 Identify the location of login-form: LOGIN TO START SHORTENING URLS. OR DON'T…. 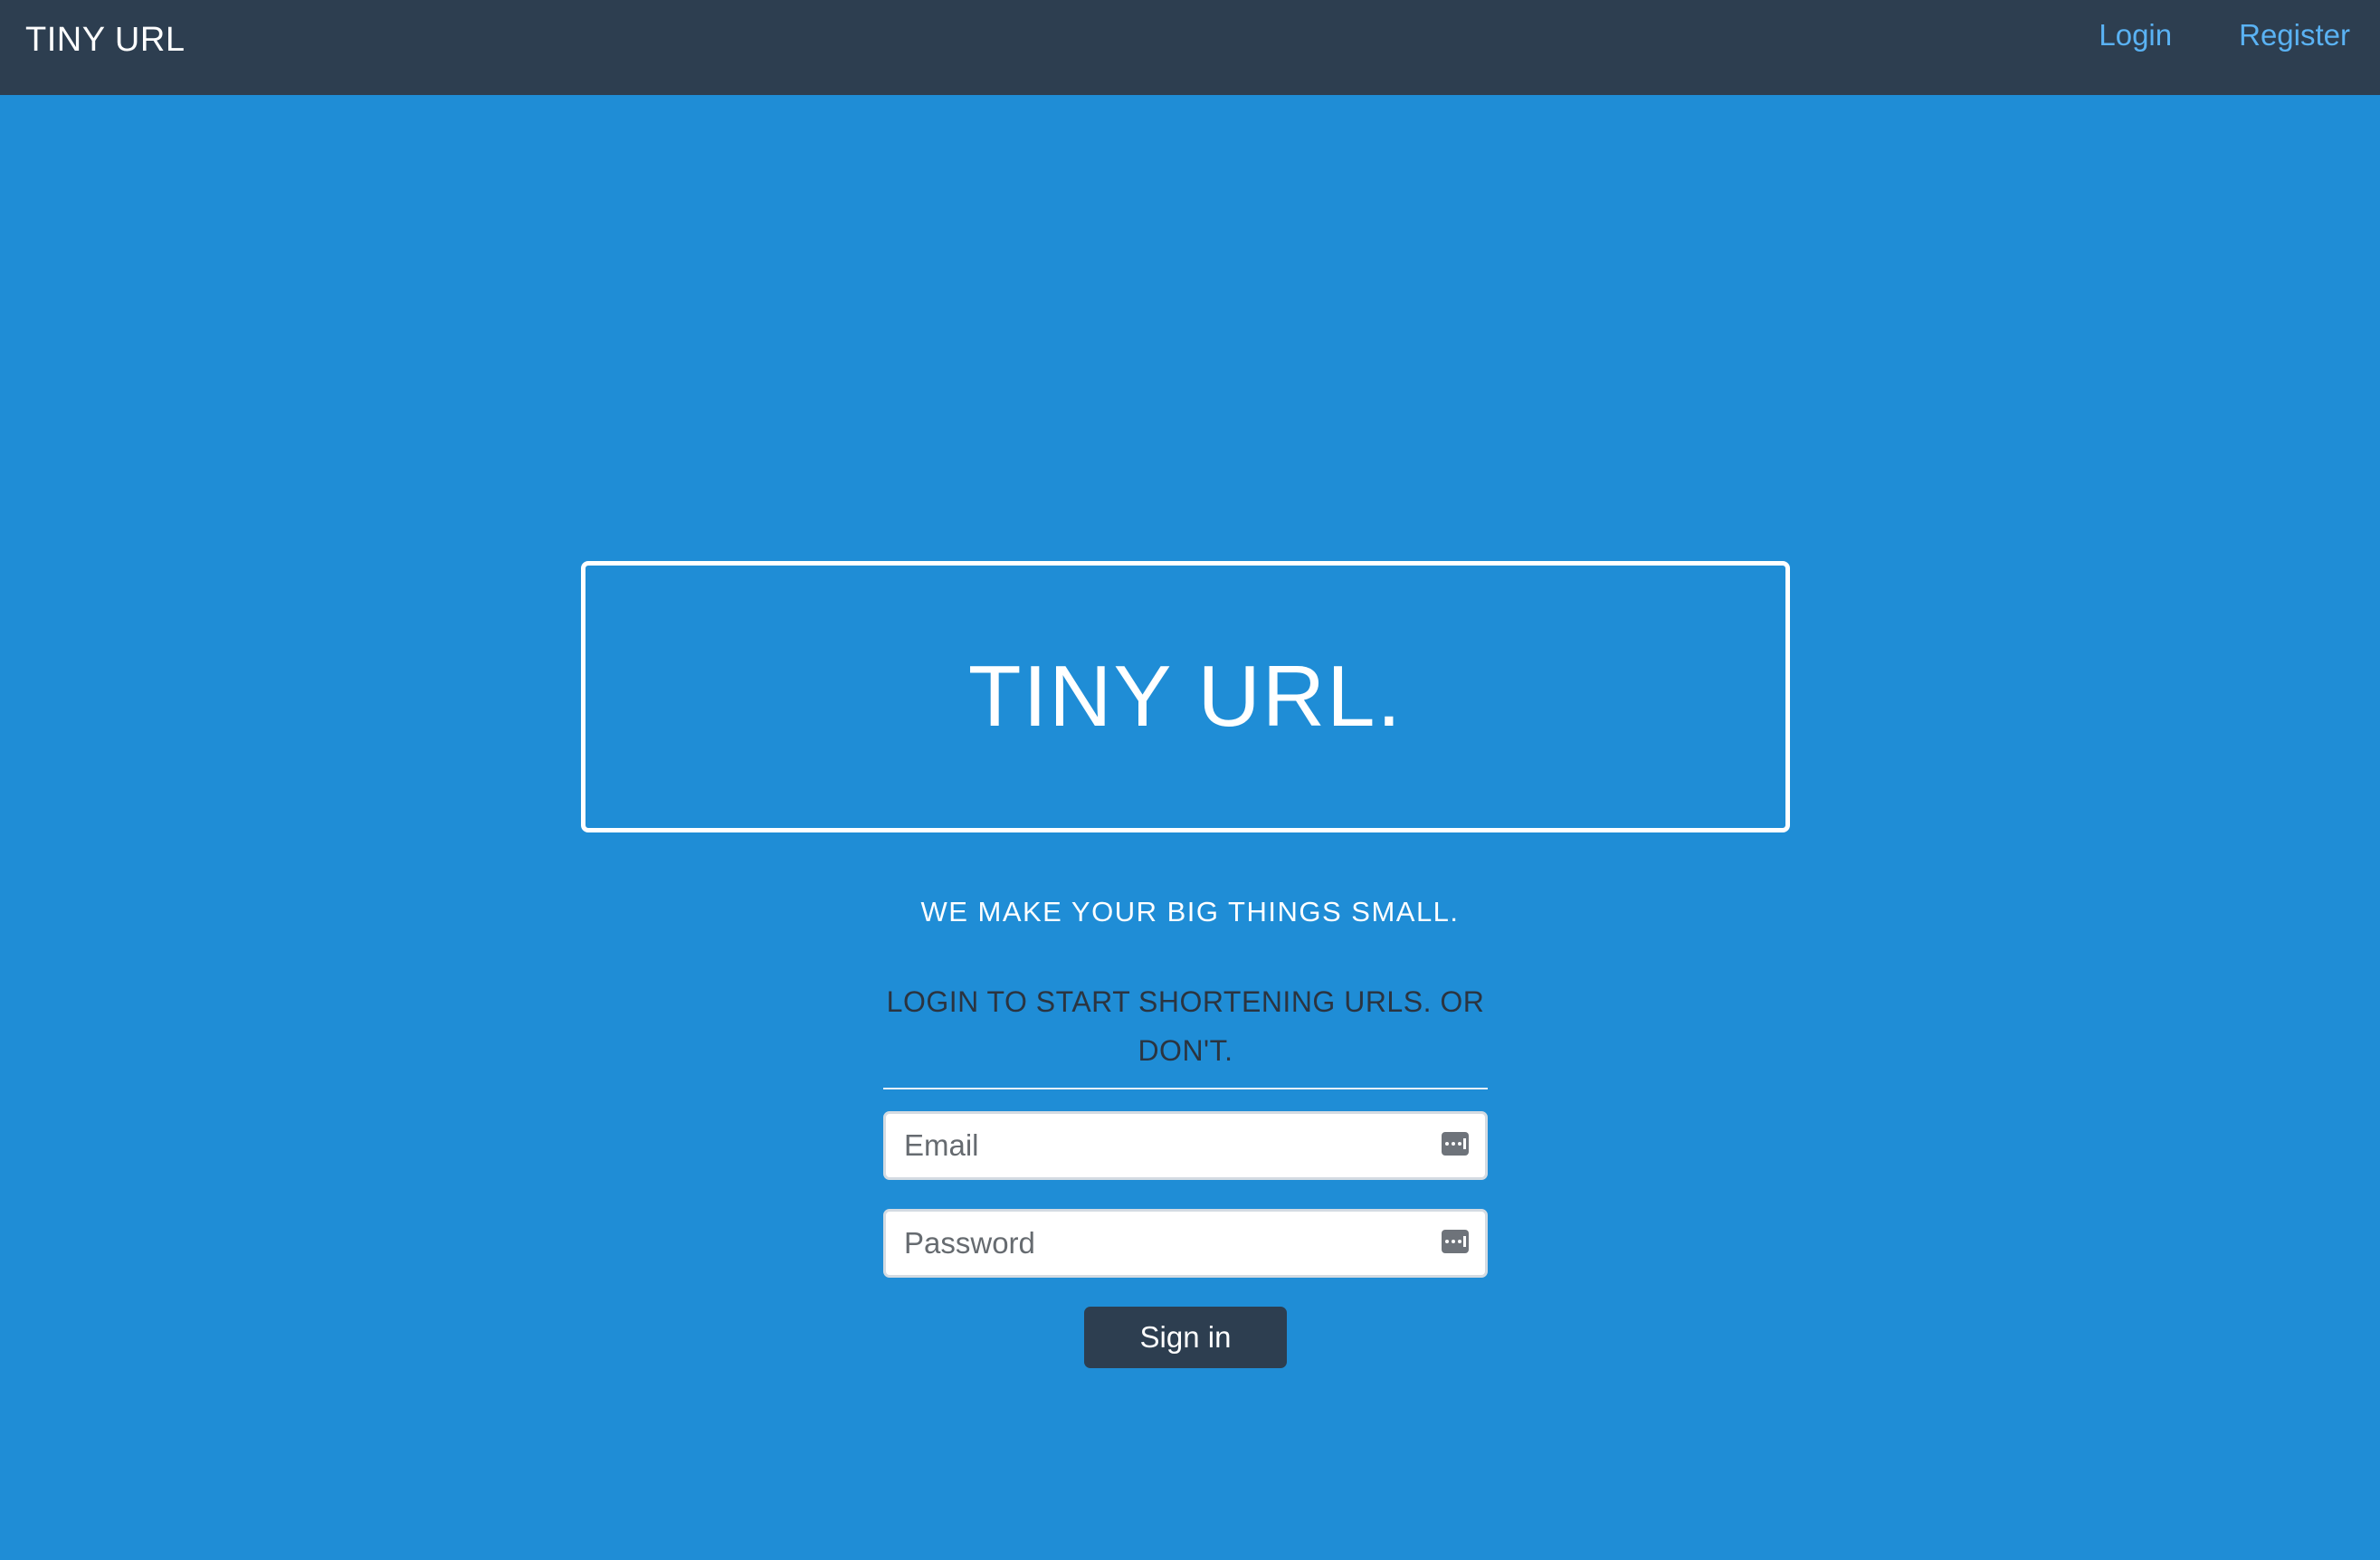
(1185, 1172).